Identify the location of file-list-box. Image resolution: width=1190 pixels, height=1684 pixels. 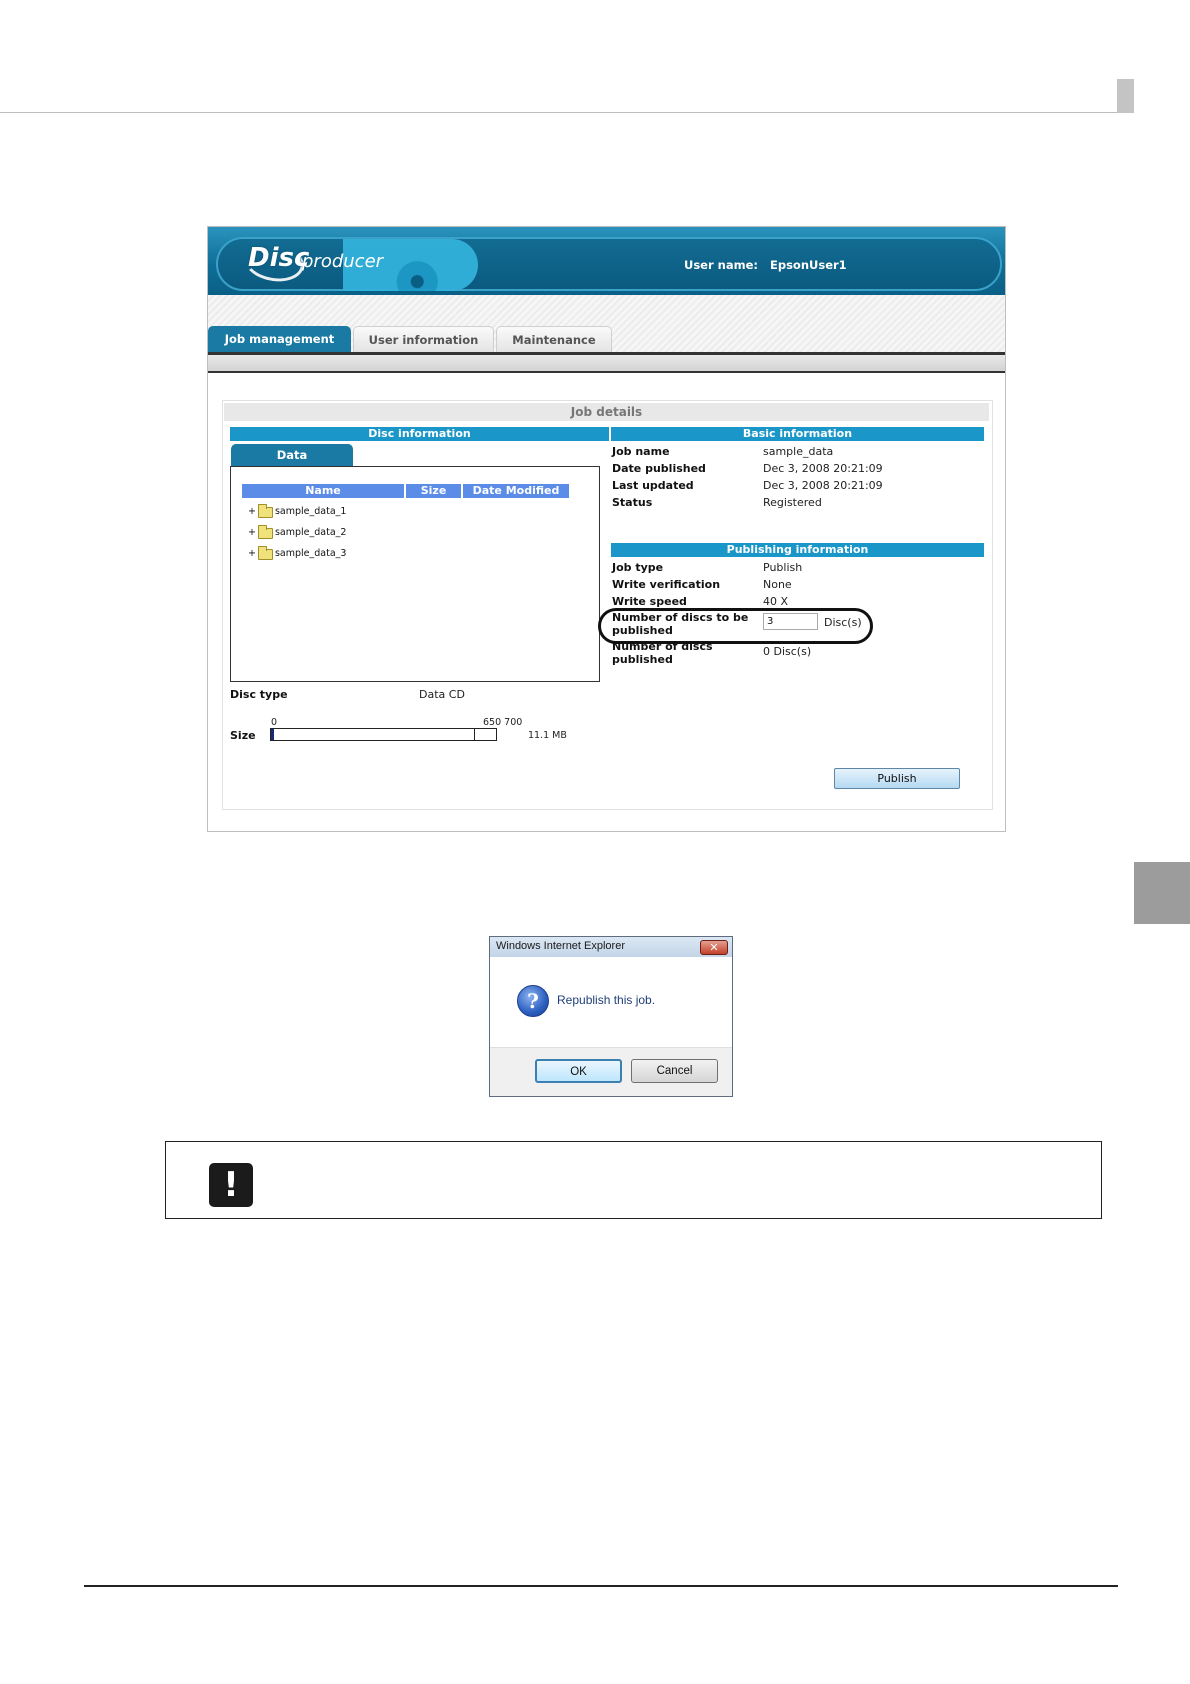
(415, 574).